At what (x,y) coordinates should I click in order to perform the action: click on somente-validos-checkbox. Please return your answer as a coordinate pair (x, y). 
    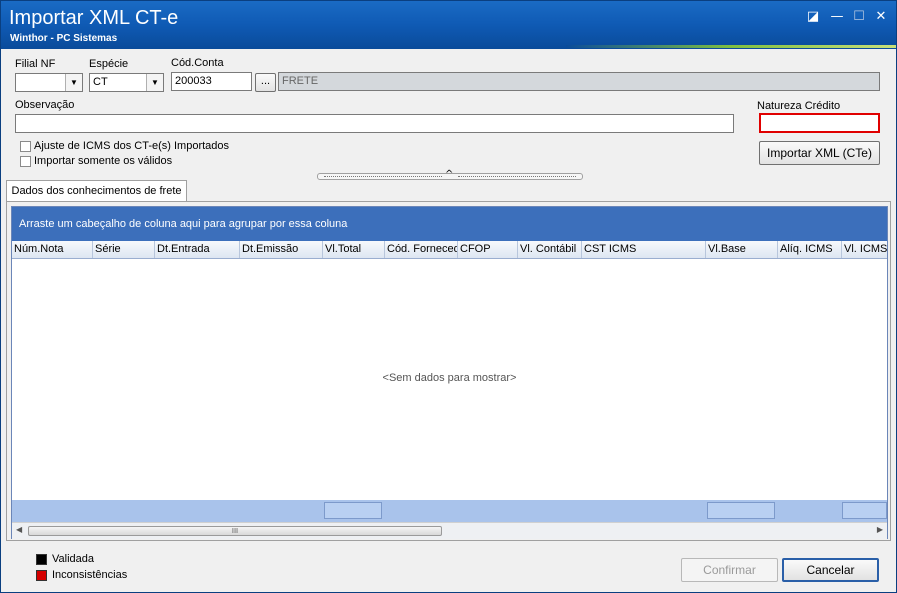
    Looking at the image, I should click on (25, 161).